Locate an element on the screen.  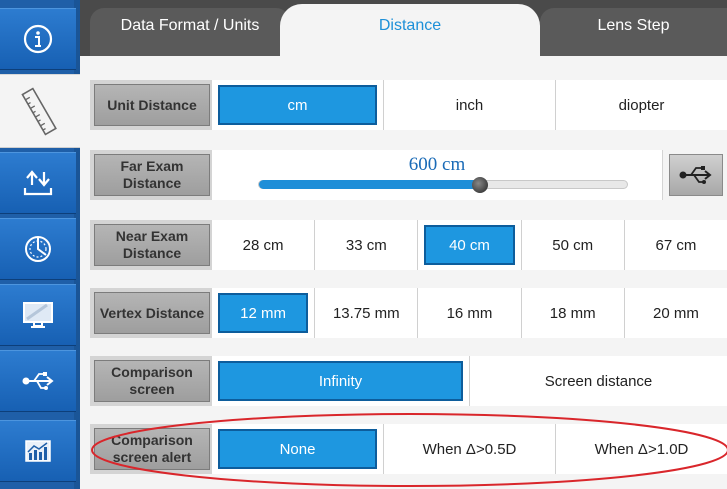
option-diopter: diopter is located at coordinates (641, 105).